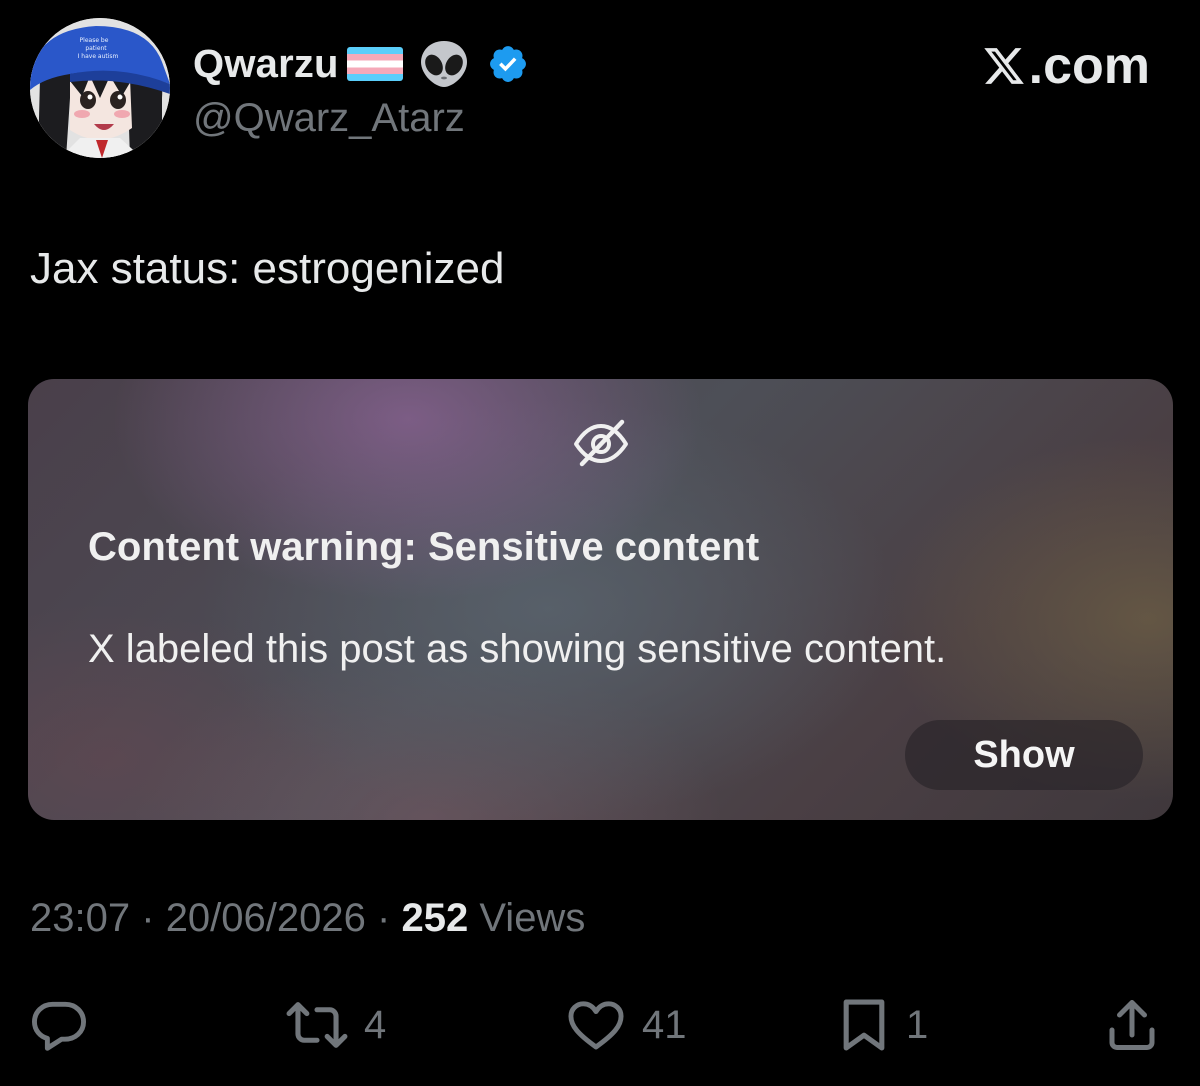  I want to click on bookmark-button: 1, so click(882, 1025).